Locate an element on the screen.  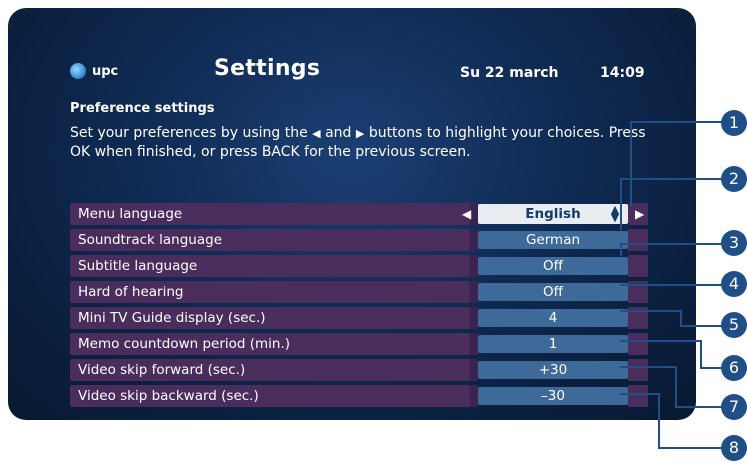
callout-line-7a is located at coordinates (647, 368).